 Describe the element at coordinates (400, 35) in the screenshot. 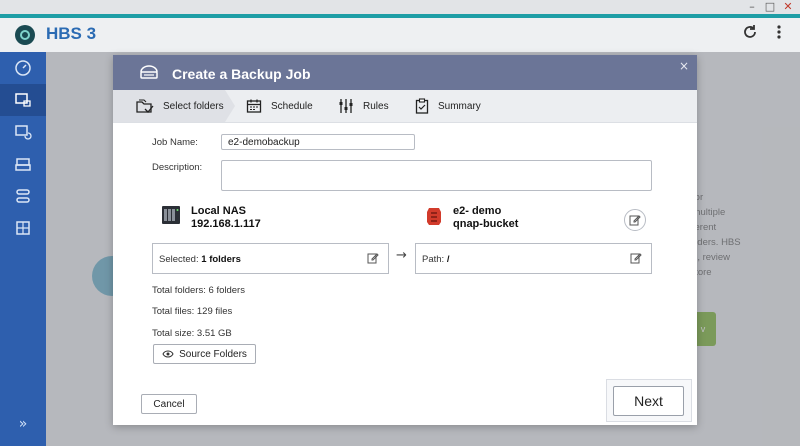

I see `app-header: HBS 3` at that location.